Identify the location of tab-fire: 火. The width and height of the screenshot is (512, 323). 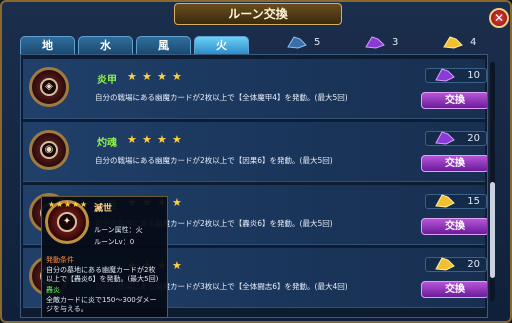
(221, 45).